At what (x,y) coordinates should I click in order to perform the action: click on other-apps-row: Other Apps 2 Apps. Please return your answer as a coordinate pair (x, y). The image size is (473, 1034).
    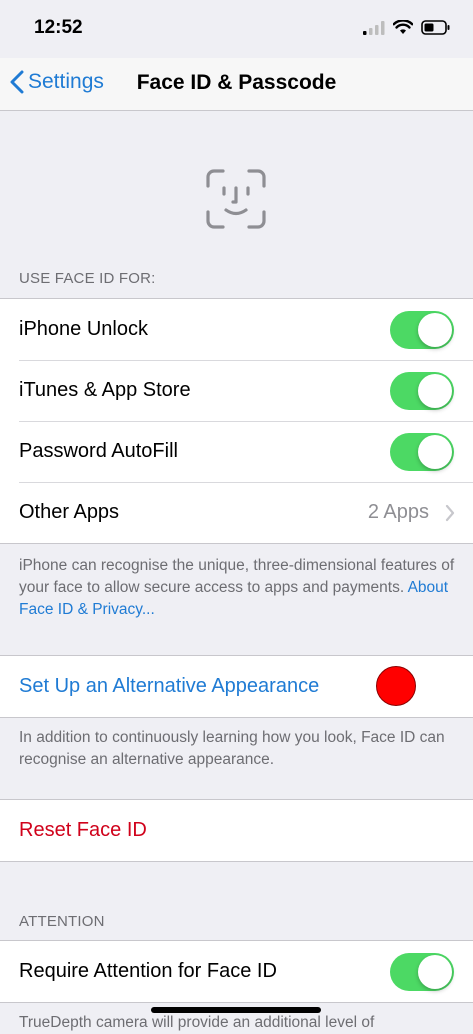
    Looking at the image, I should click on (236, 512).